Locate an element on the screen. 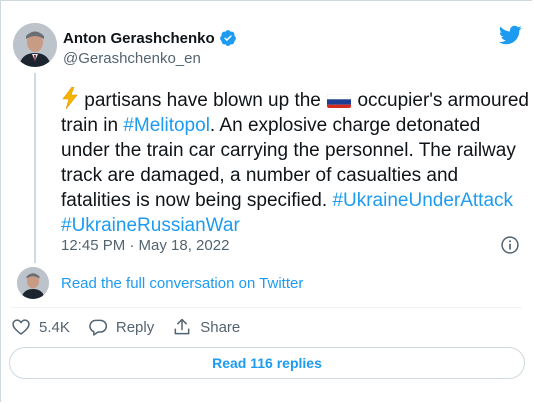 The width and height of the screenshot is (534, 404). twitter-bird-icon is located at coordinates (510, 35).